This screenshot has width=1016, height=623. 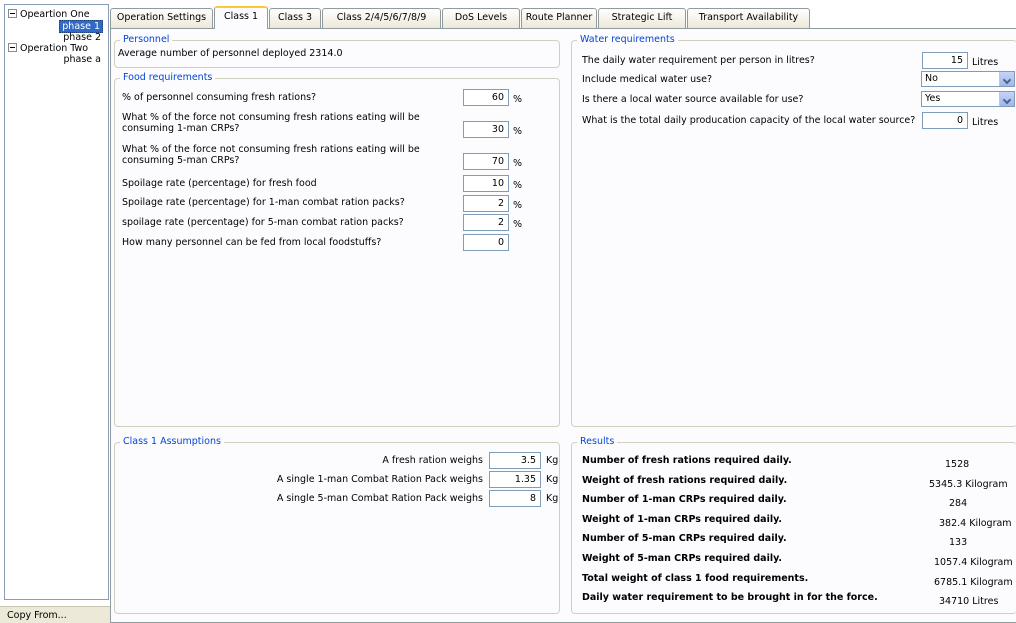 I want to click on one-man-spoilage-unit: %, so click(x=518, y=205).